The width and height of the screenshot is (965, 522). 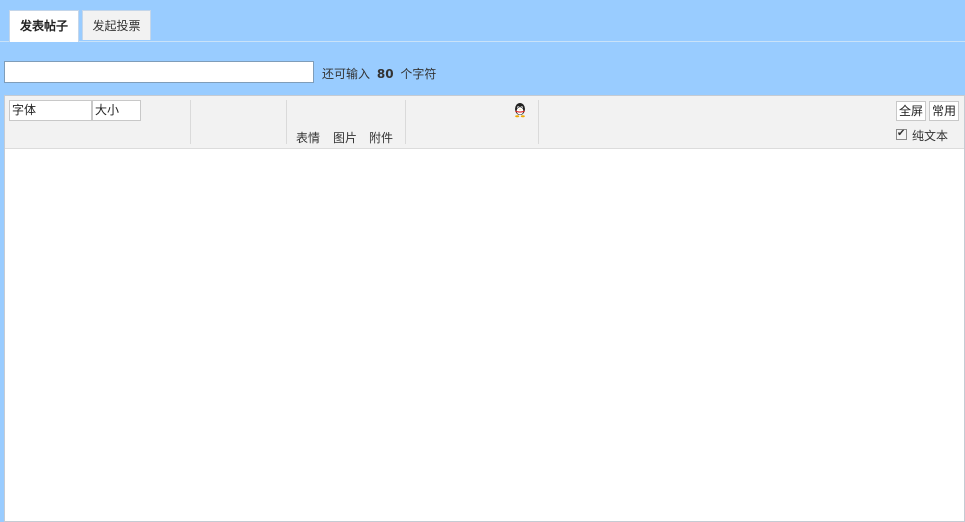 I want to click on title-input, so click(x=159, y=72).